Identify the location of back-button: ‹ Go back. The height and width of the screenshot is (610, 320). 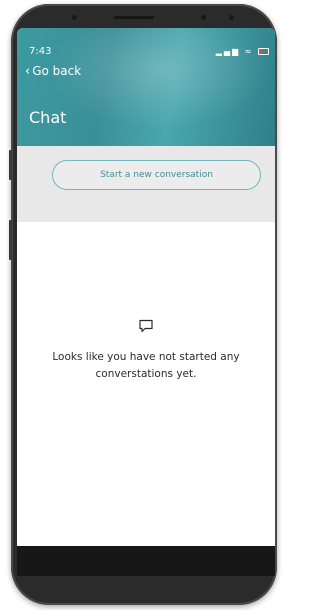
(53, 71).